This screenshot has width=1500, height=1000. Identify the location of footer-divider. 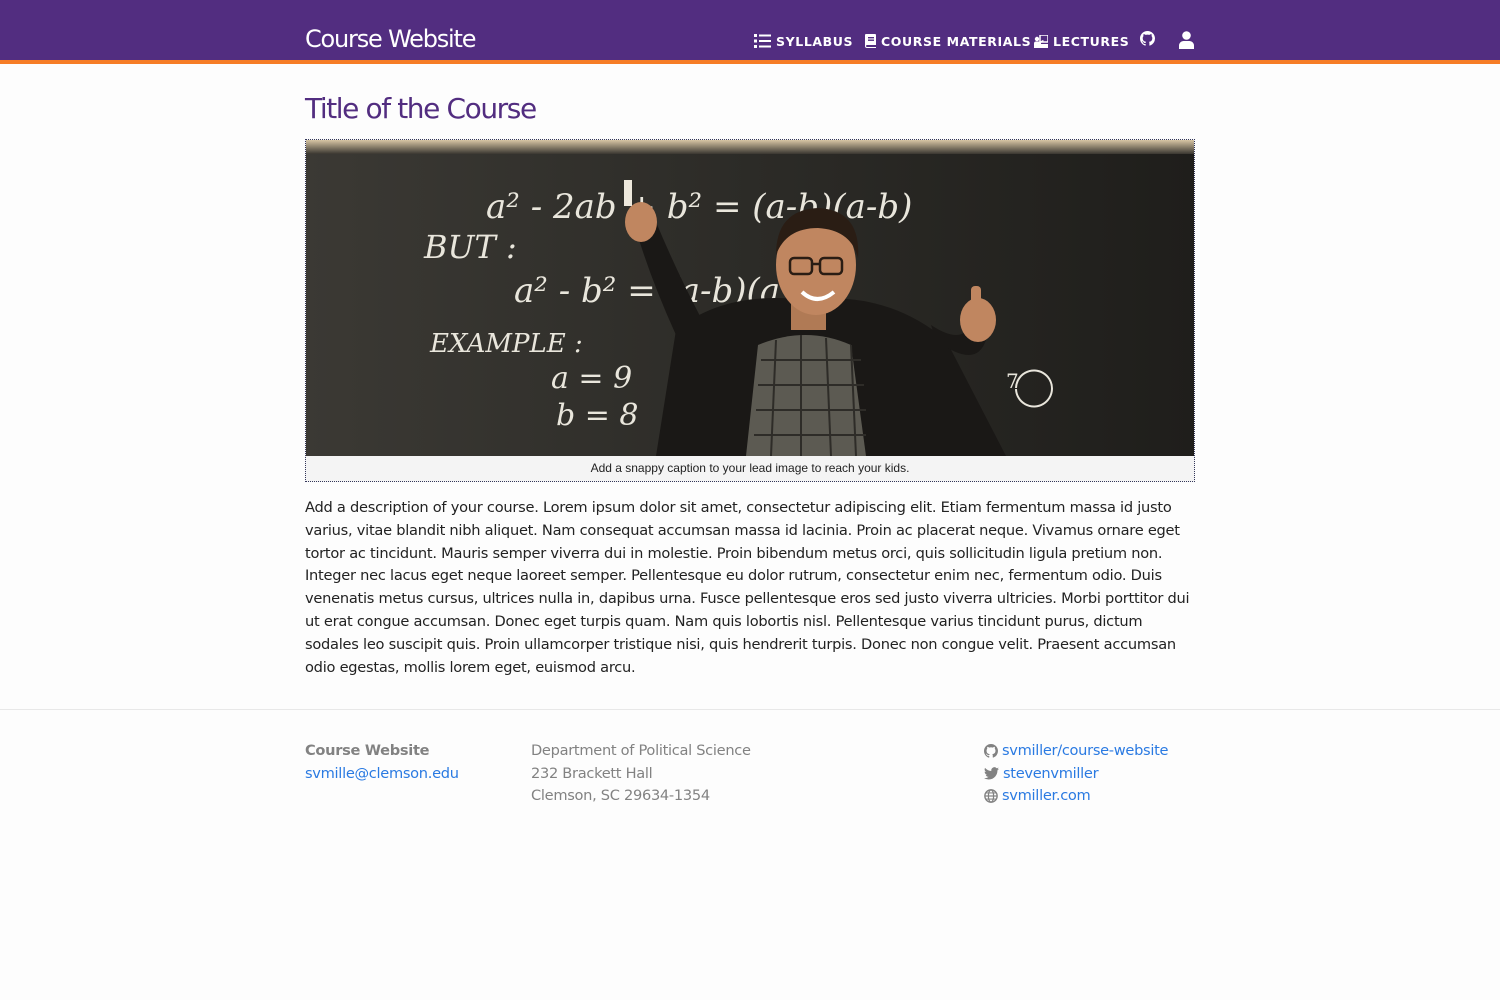
(750, 709).